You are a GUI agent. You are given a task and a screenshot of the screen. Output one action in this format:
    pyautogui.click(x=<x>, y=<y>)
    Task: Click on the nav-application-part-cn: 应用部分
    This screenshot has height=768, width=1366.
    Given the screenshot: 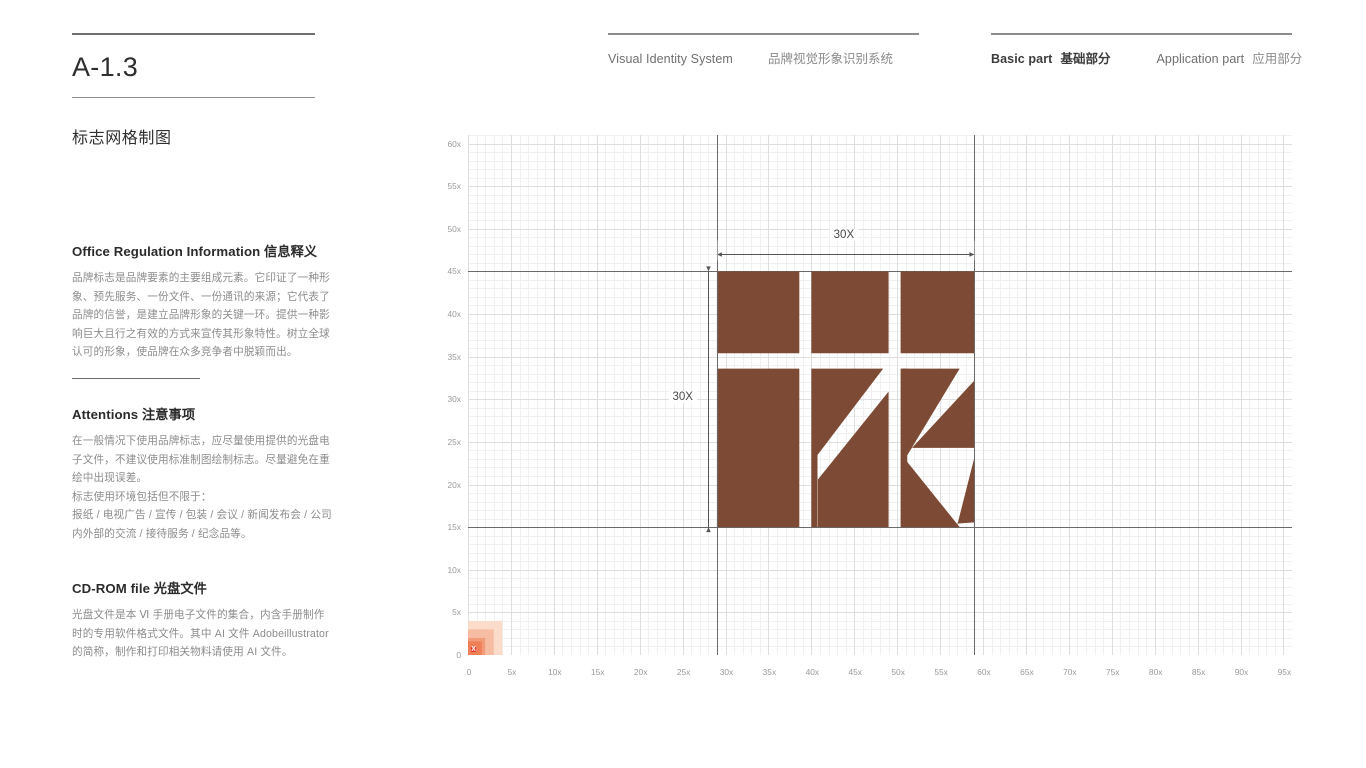 What is the action you would take?
    pyautogui.click(x=1277, y=59)
    